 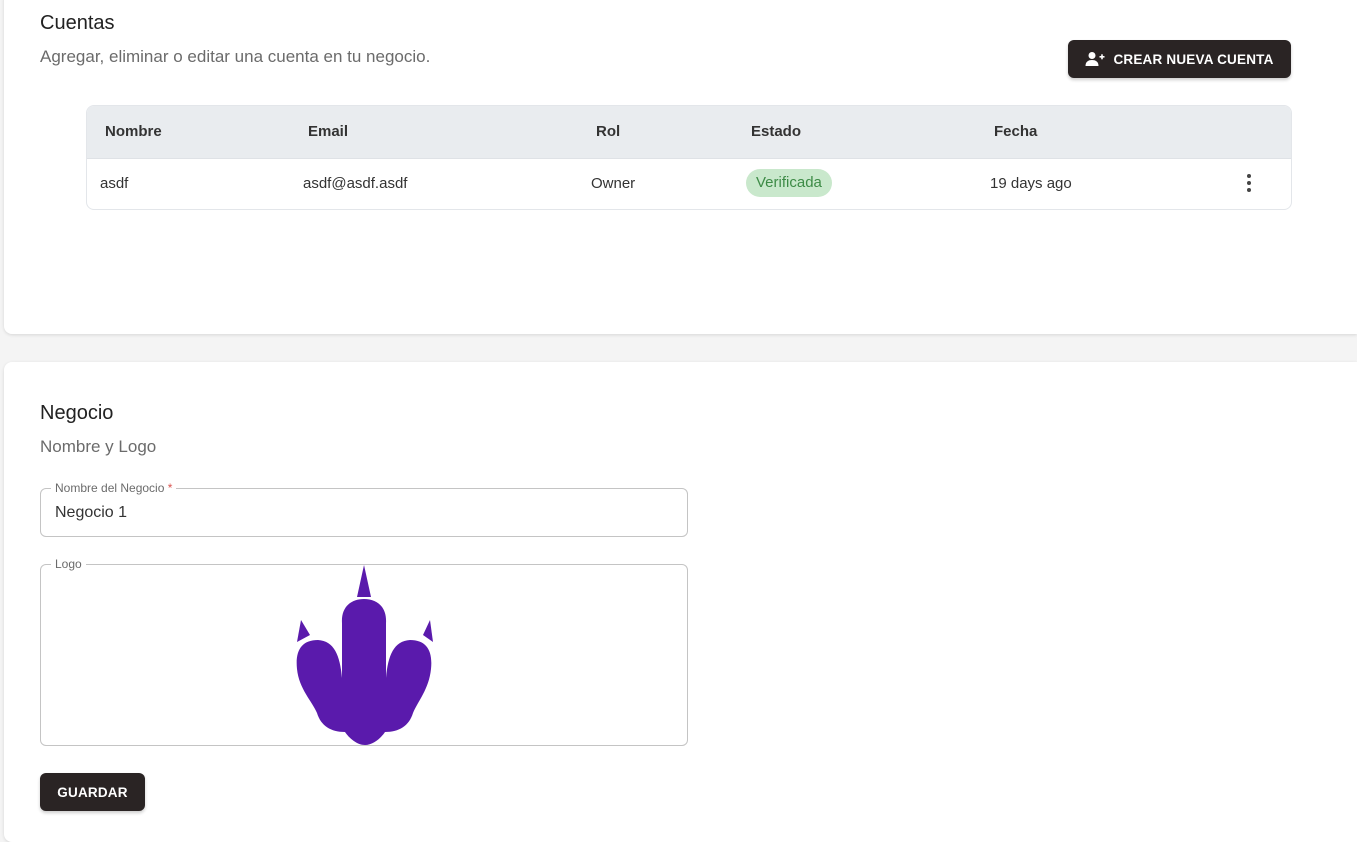 I want to click on column-header-estado: Estado, so click(x=776, y=131).